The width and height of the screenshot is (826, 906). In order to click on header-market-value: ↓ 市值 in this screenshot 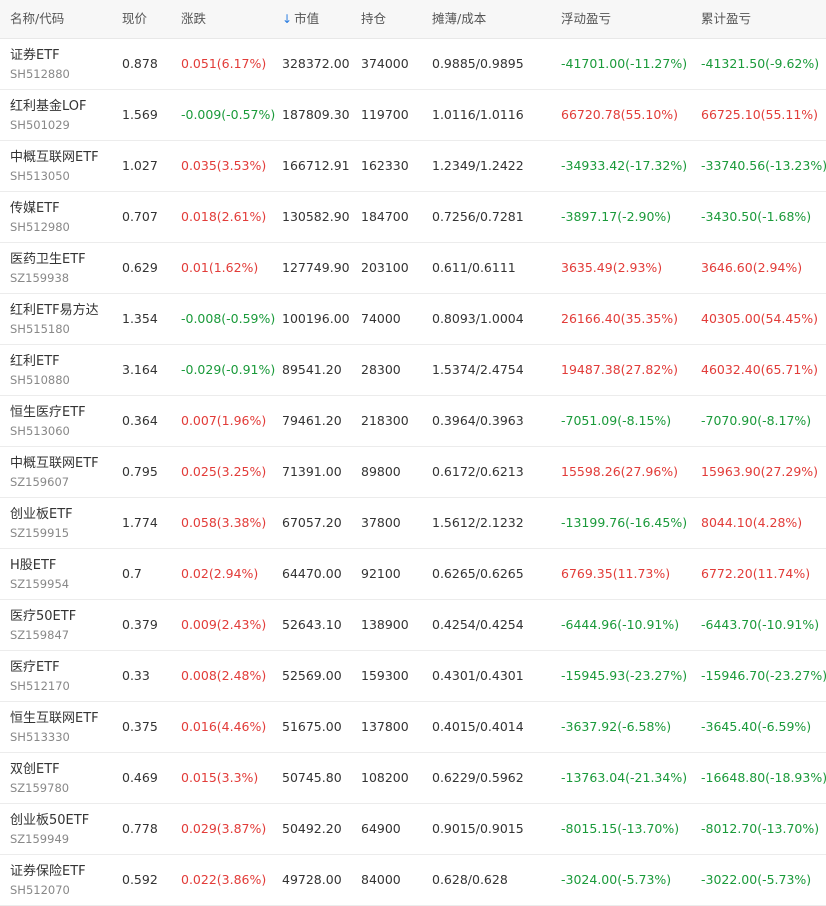, I will do `click(300, 19)`.